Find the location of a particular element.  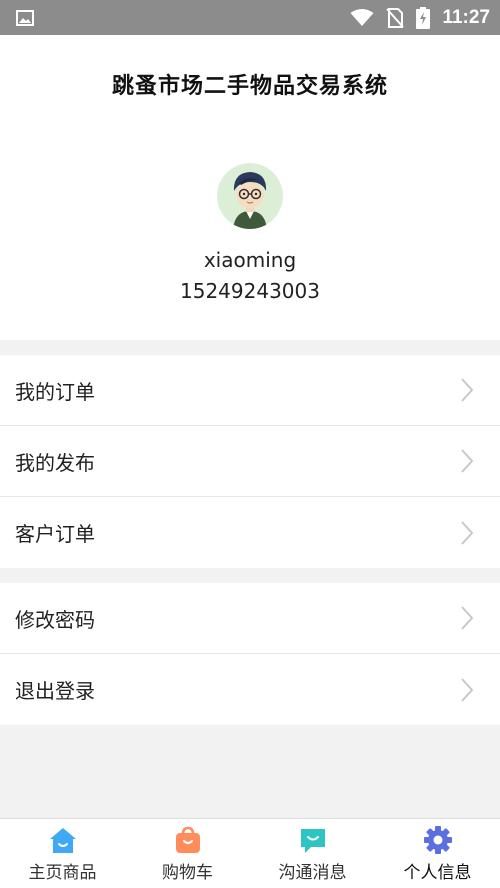

bottom-nav: 主页商品 购物车 沟通消息 个人信息 is located at coordinates (250, 853).